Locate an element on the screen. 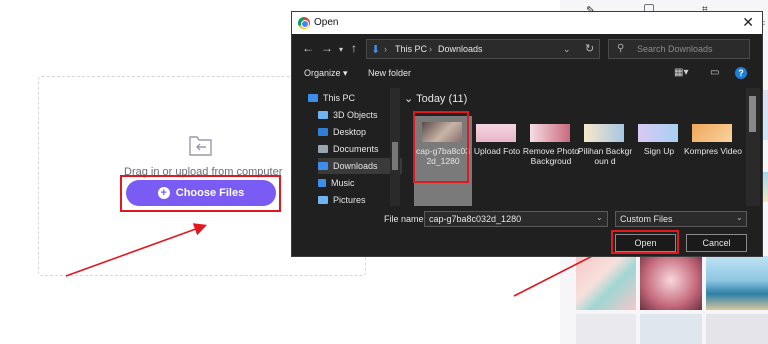 This screenshot has width=768, height=344. up-arrow-icon: ↑ is located at coordinates (354, 48).